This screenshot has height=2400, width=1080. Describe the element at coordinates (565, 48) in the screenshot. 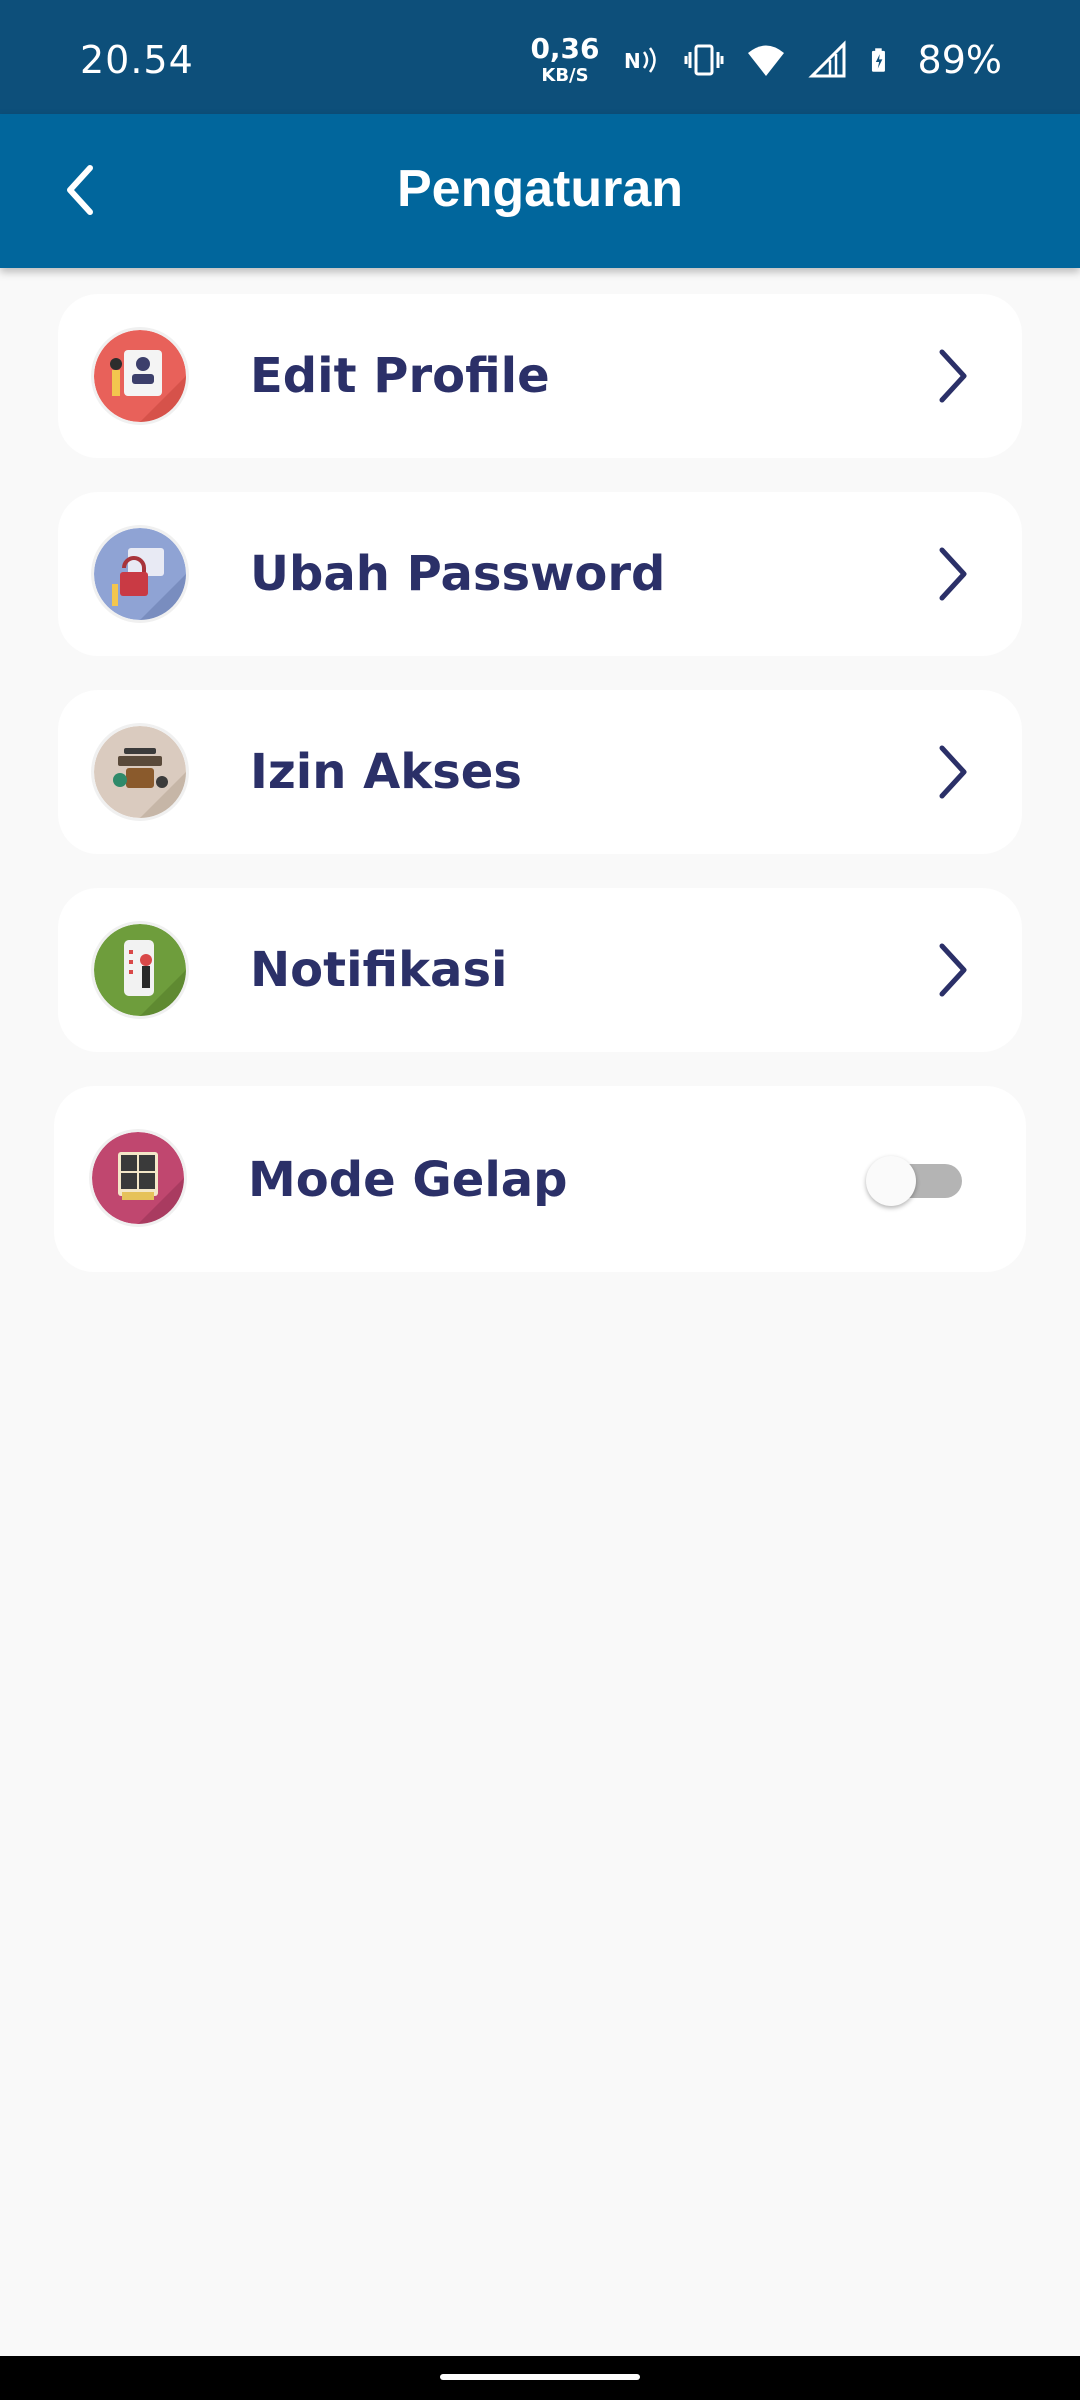

I see `network-speed-value: 0,36` at that location.